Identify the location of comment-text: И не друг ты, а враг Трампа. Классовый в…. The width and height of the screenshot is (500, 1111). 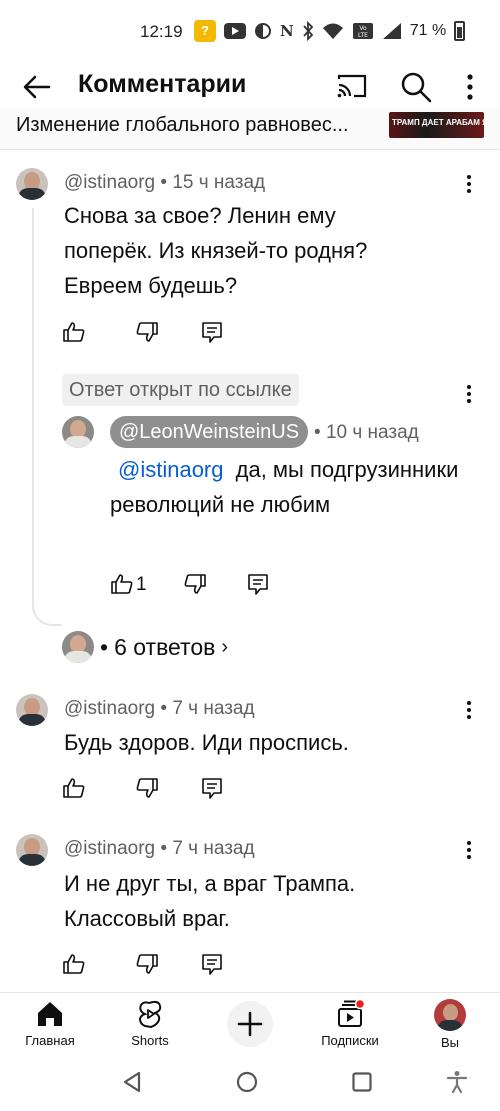
(210, 901).